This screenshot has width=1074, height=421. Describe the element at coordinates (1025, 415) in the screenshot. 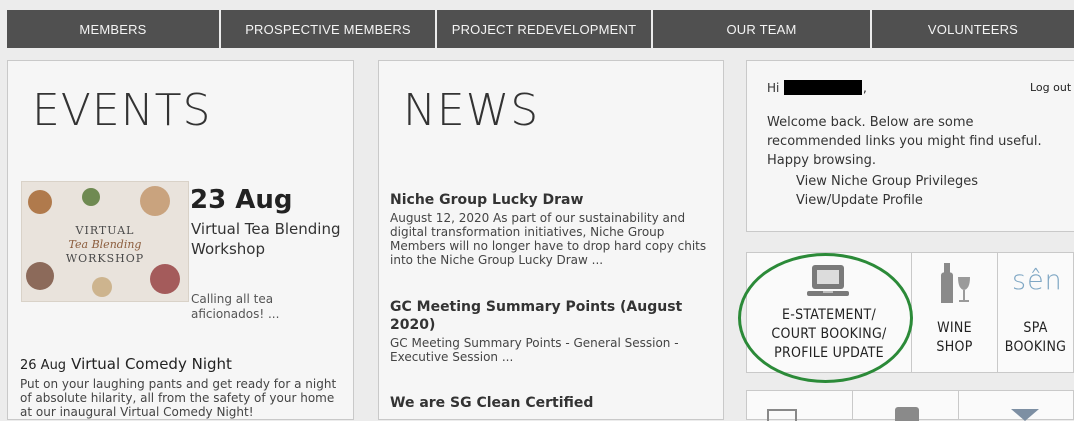

I see `cocktail-icon` at that location.